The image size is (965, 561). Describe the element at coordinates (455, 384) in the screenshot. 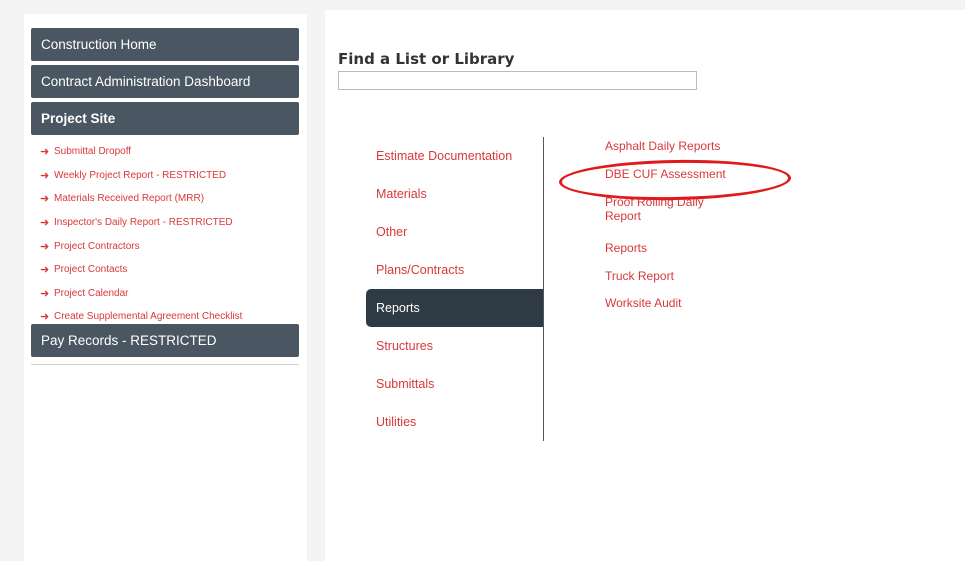

I see `category-submittals: Submittals` at that location.